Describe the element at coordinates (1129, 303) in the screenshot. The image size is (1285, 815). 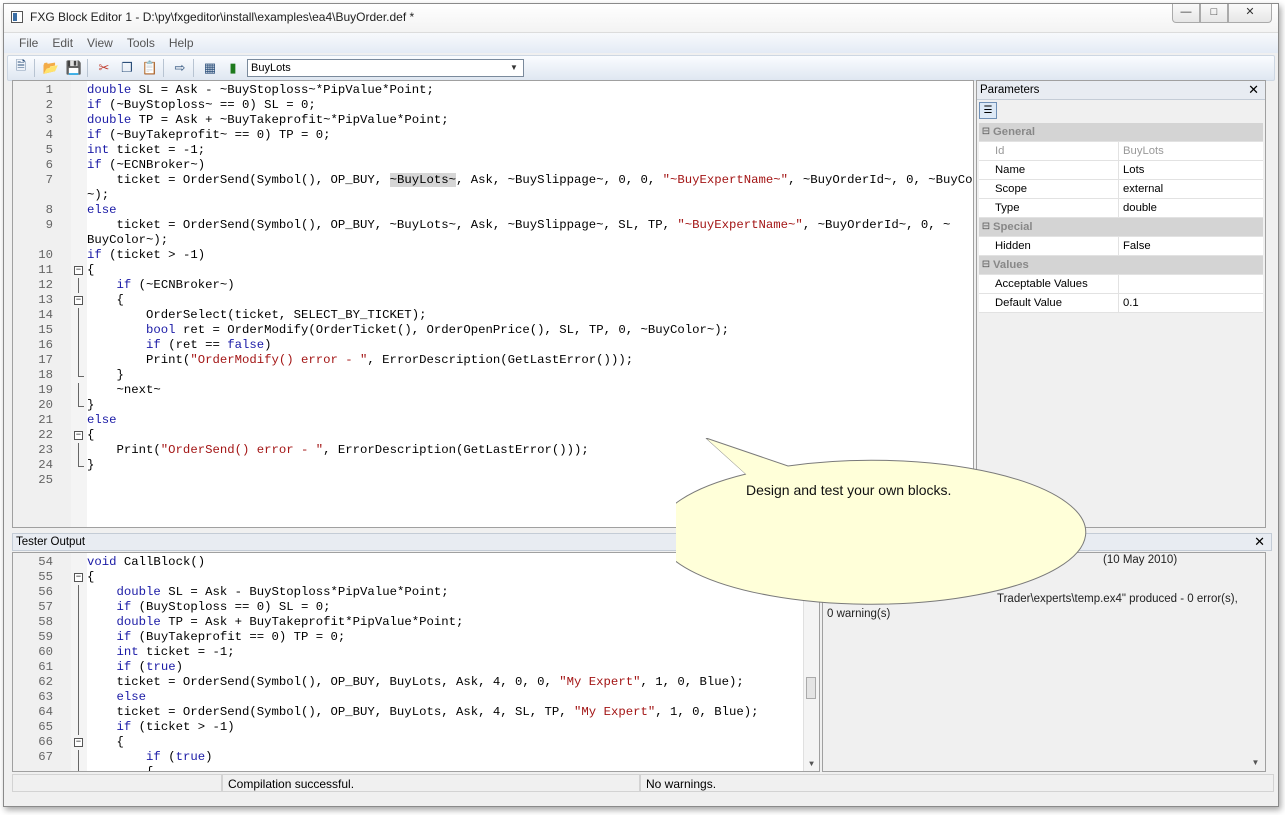
I see `property-value: 0.1` at that location.